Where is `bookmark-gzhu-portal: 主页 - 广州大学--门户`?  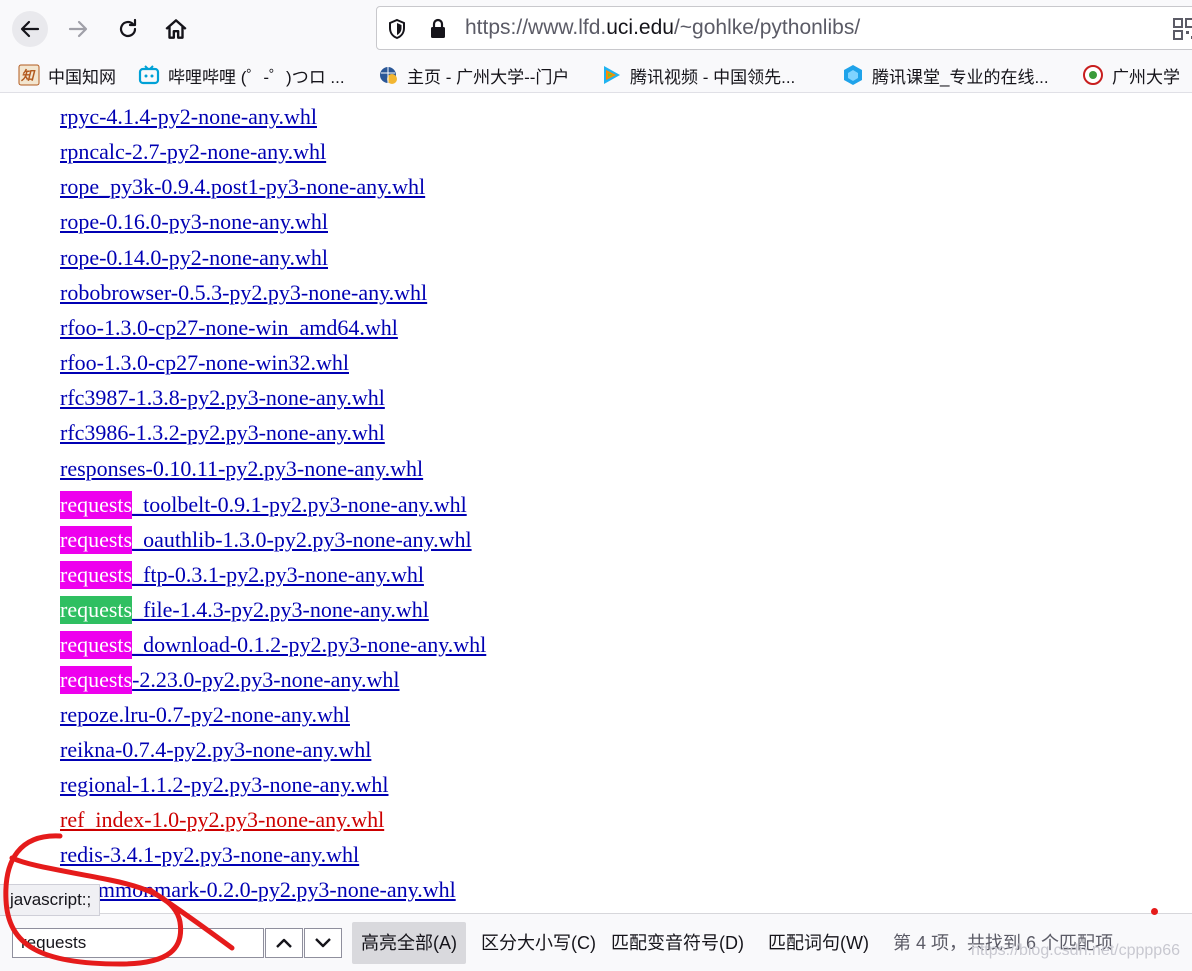 bookmark-gzhu-portal: 主页 - 广州大学--门户 is located at coordinates (473, 75).